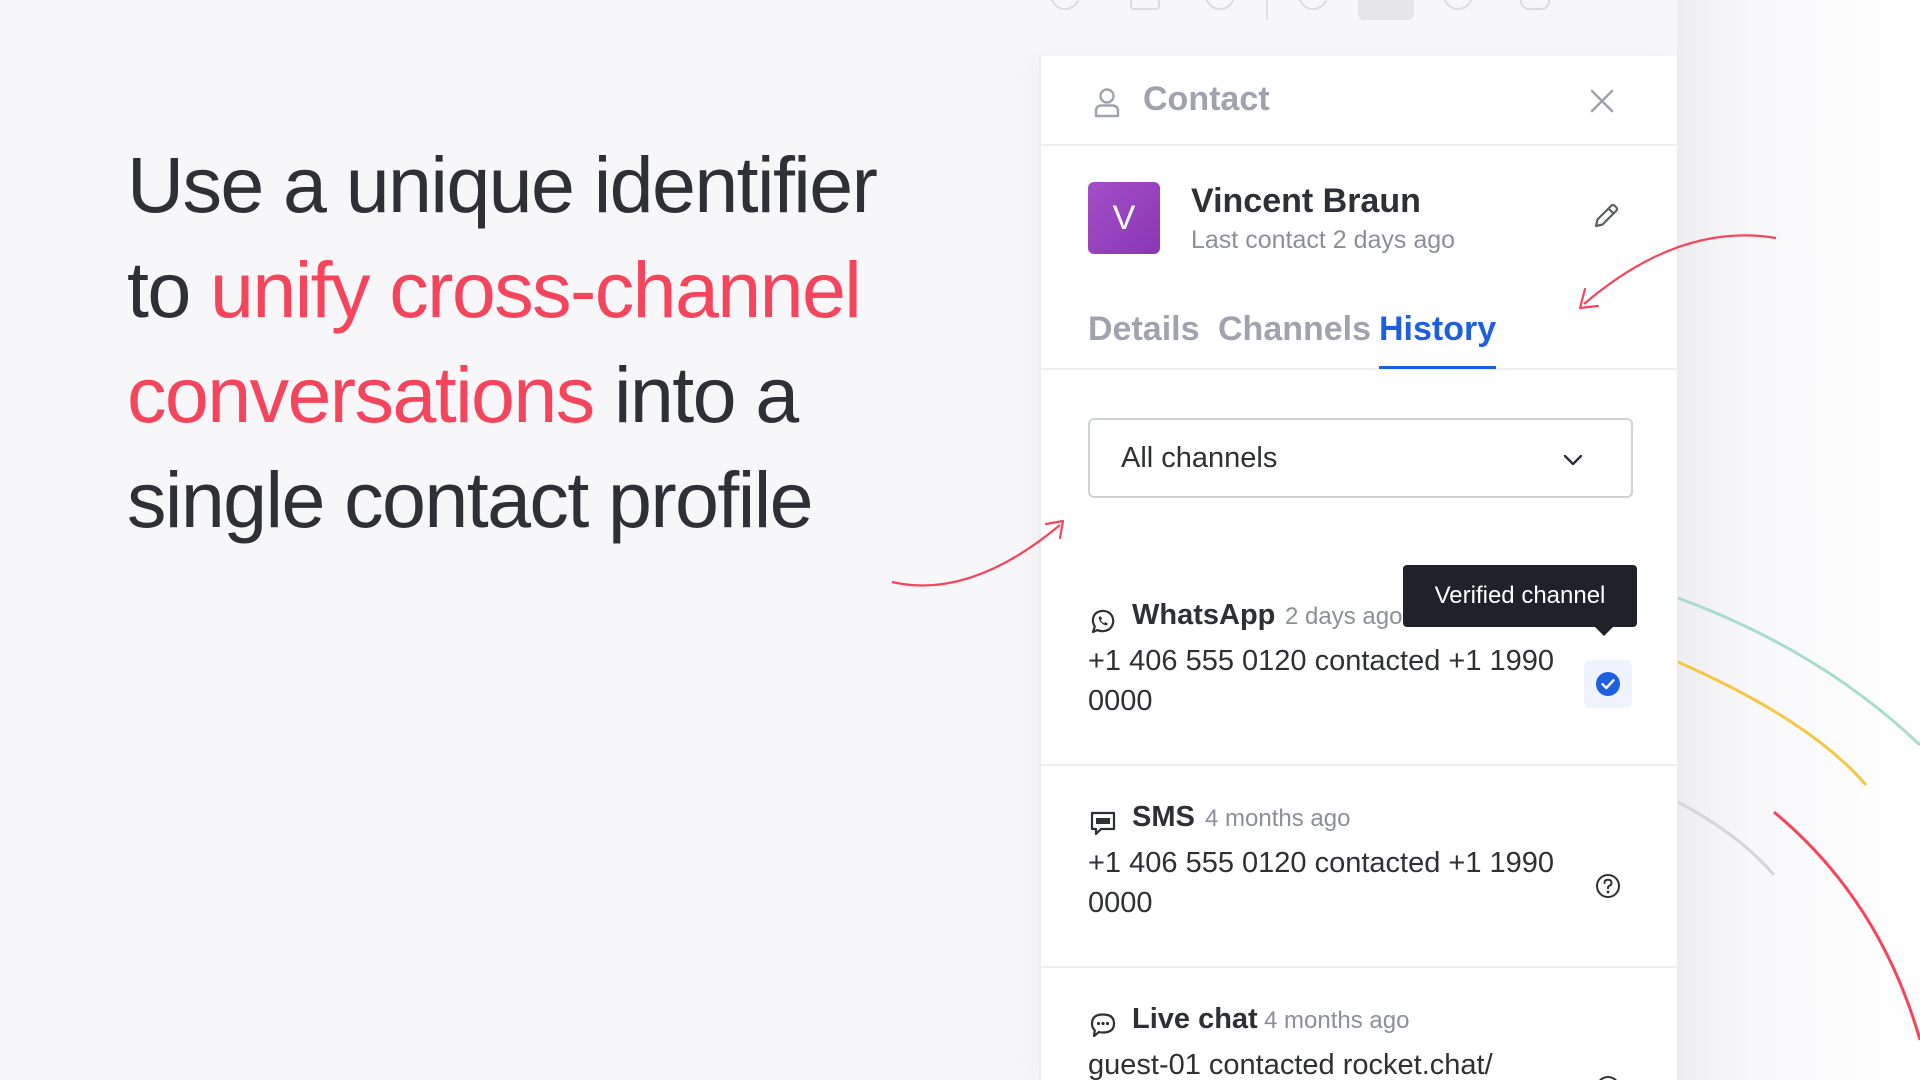 This screenshot has width=1920, height=1080. What do you see at coordinates (1344, 616) in the screenshot?
I see `history-time: 2 days ago` at bounding box center [1344, 616].